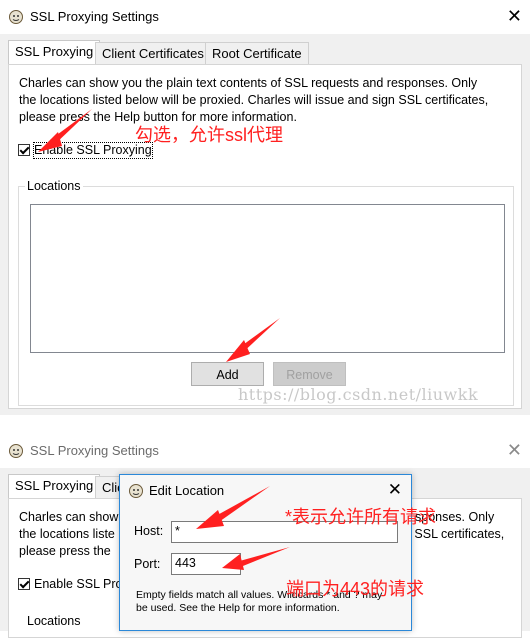  What do you see at coordinates (243, 528) in the screenshot?
I see `annotation-arrows-dialog` at bounding box center [243, 528].